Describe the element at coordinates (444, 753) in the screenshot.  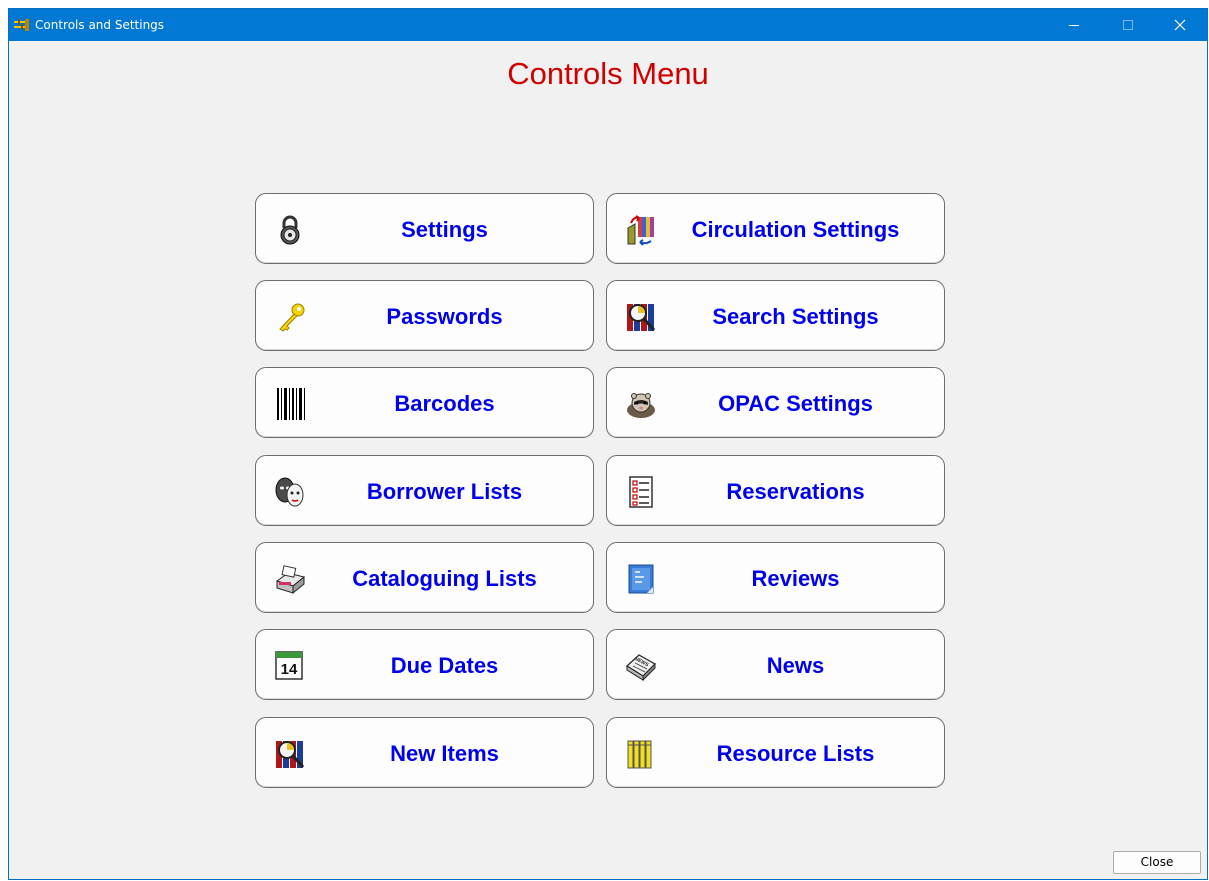
I see `new-items-label: New Items` at that location.